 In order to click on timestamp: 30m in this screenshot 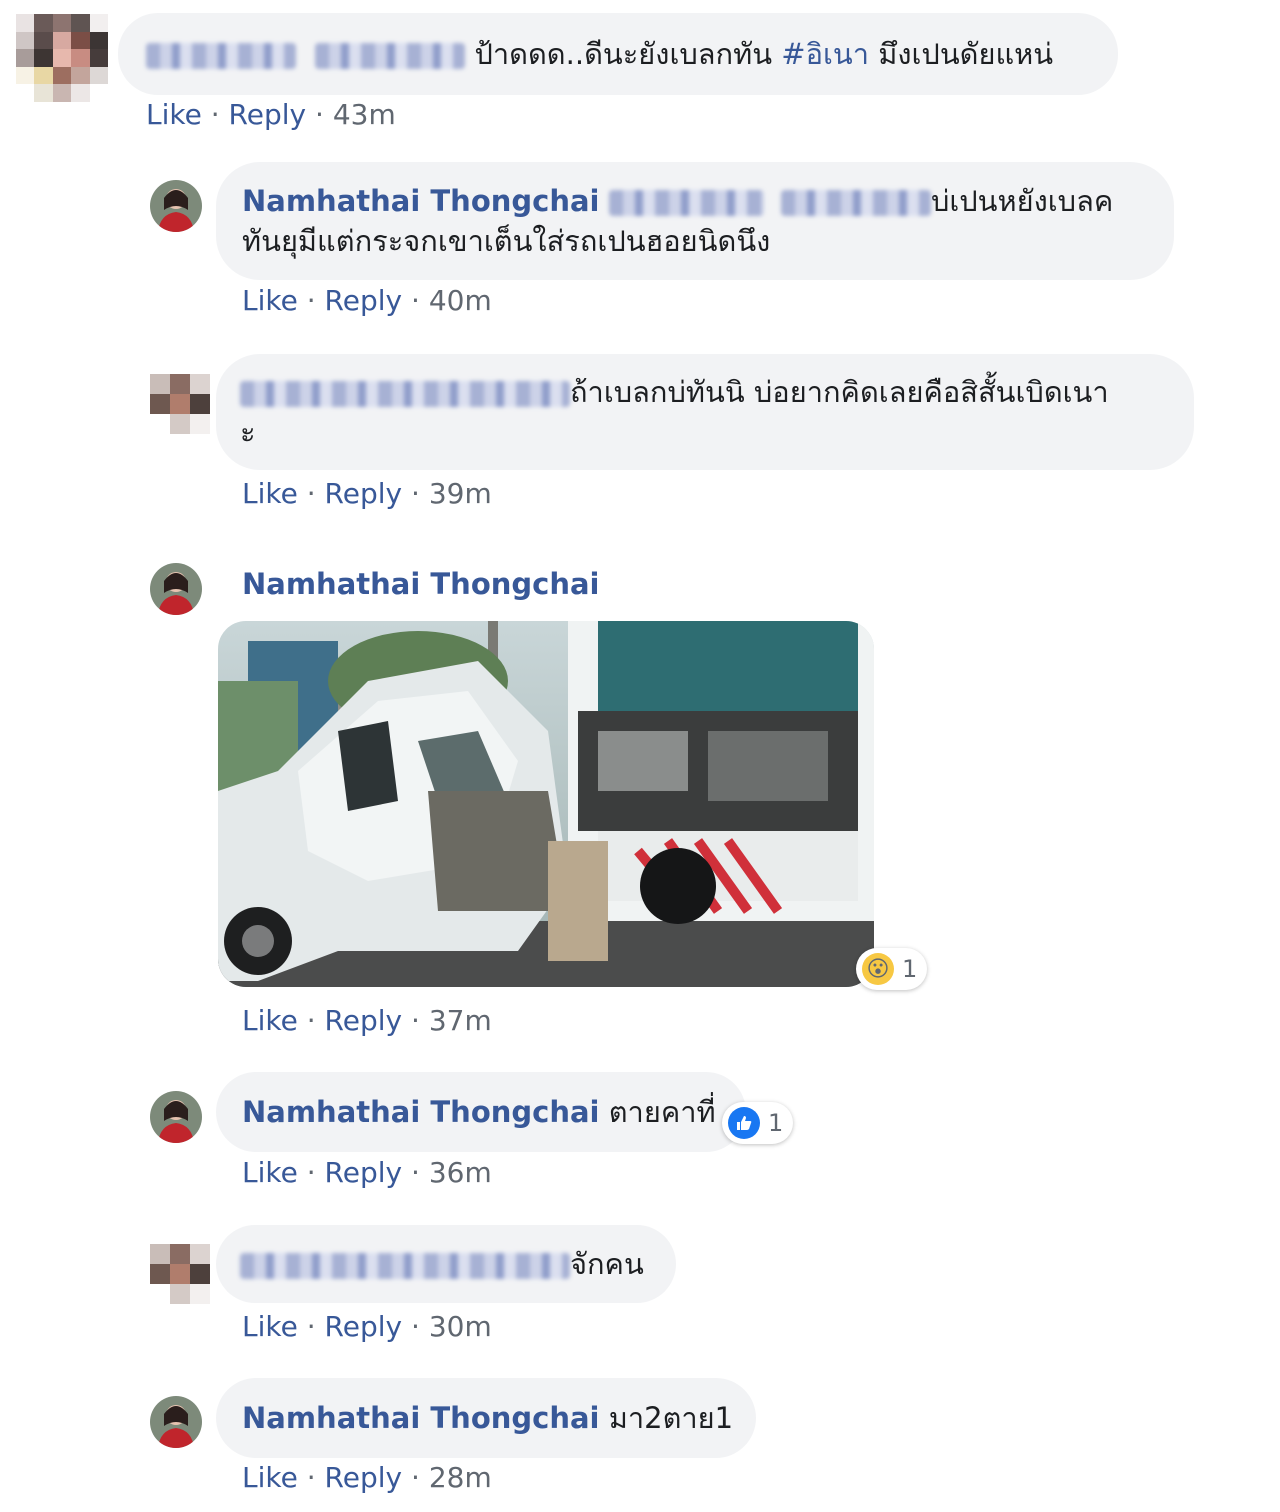, I will do `click(460, 1326)`.